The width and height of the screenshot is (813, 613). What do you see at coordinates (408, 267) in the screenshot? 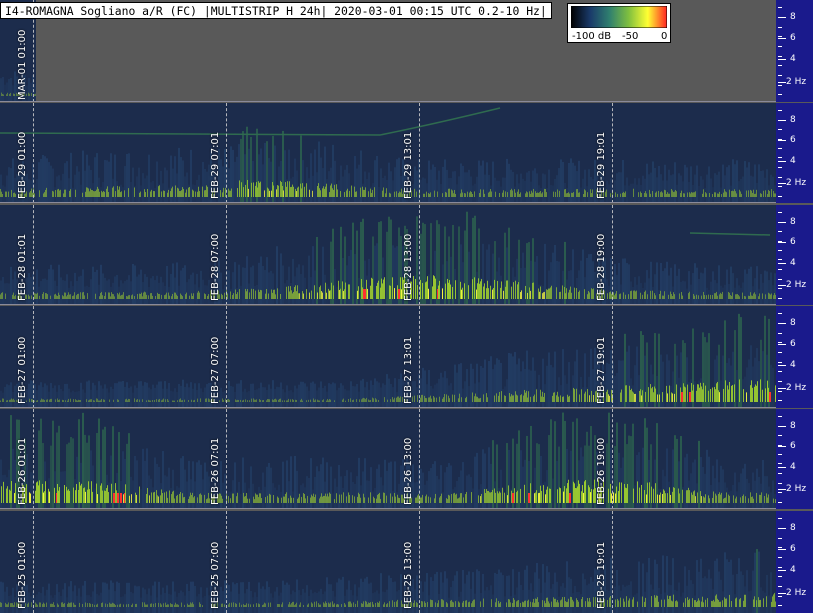
I see `time-label: FEB-28 13:00` at bounding box center [408, 267].